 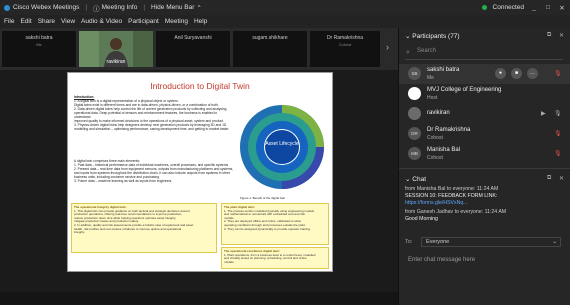 What do you see at coordinates (408, 52) in the screenshot?
I see `search-icon: ⌕` at bounding box center [408, 52].